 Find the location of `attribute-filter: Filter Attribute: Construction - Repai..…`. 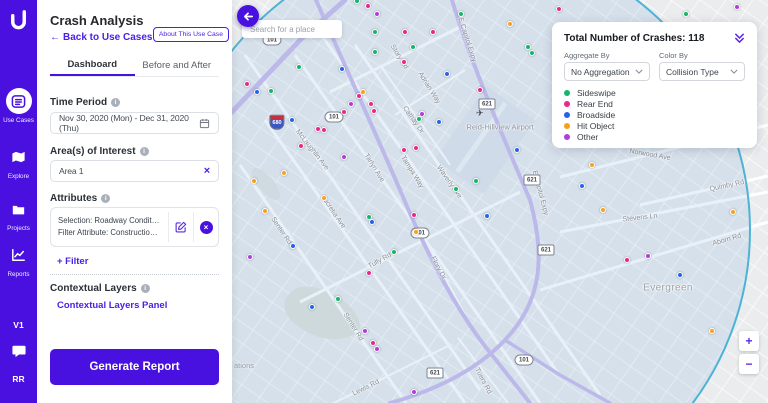

attribute-filter: Filter Attribute: Construction - Repai..… is located at coordinates (109, 232).